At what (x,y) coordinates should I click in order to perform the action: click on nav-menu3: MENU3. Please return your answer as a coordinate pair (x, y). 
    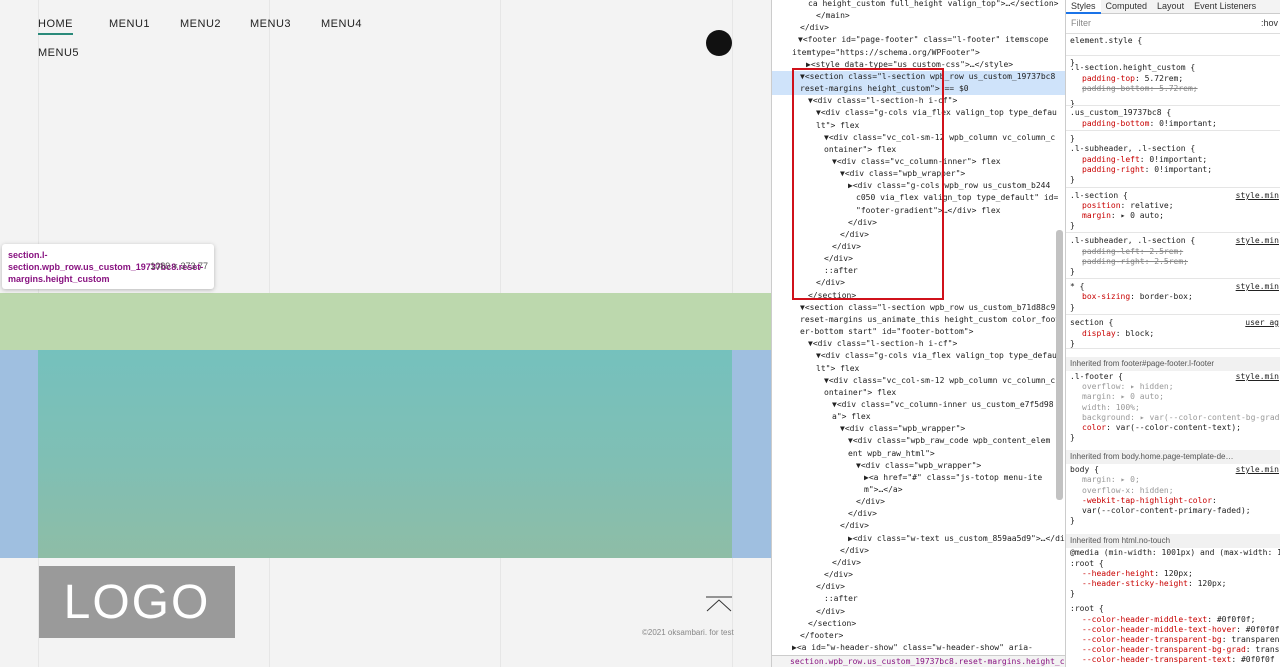
    Looking at the image, I should click on (270, 24).